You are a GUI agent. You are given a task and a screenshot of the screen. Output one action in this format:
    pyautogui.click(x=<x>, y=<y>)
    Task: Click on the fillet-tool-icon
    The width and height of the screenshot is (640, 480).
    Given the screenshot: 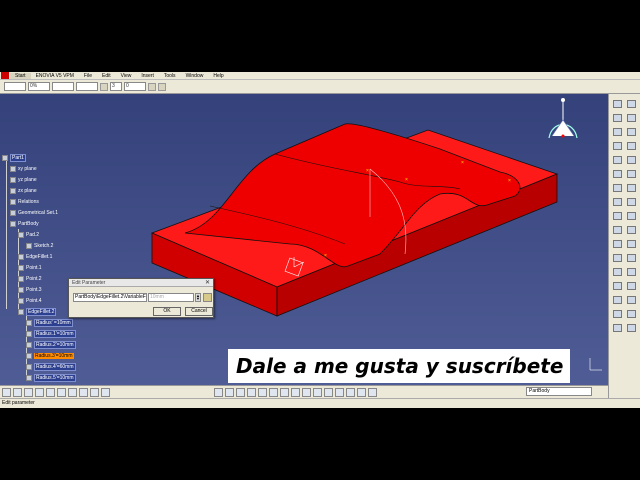 What is the action you would take?
    pyautogui.click(x=617, y=174)
    